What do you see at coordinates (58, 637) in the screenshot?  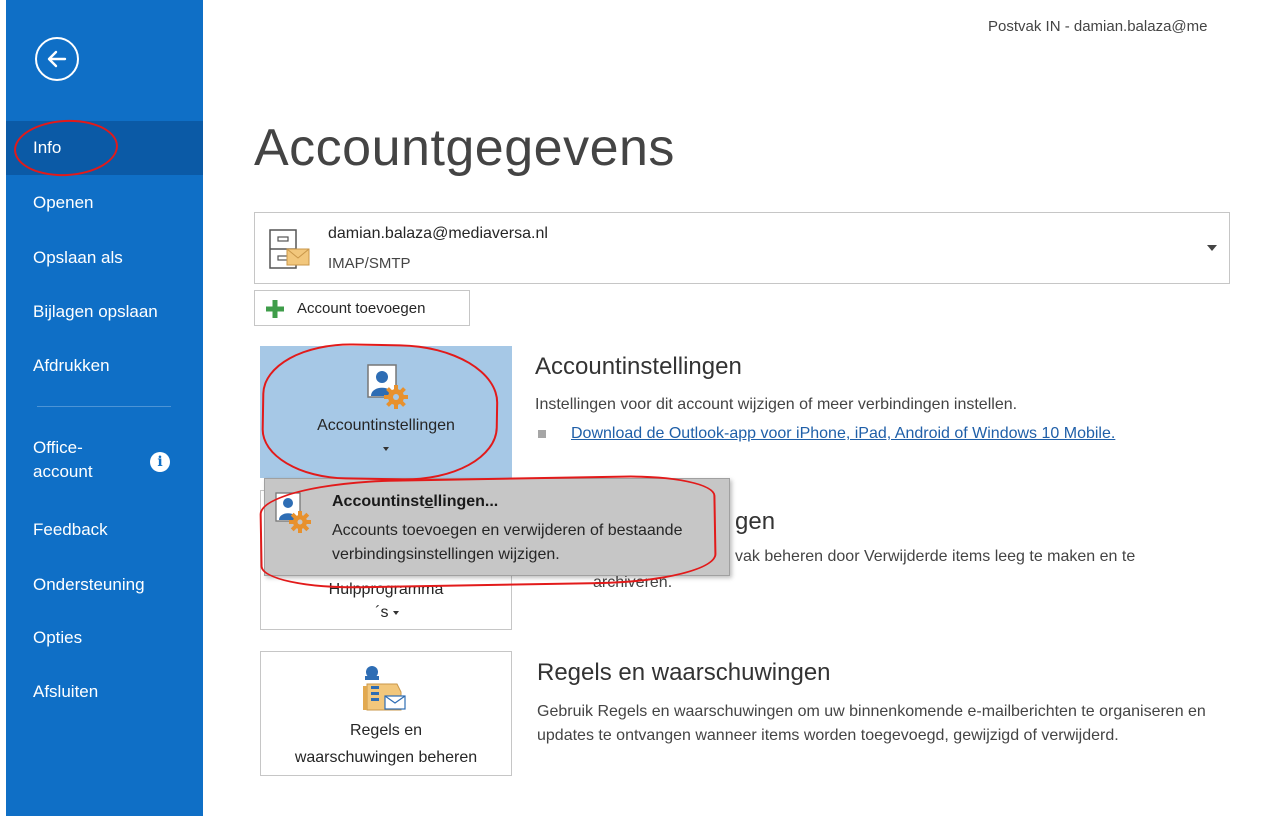 I see `sidebar-item-label: Opties` at bounding box center [58, 637].